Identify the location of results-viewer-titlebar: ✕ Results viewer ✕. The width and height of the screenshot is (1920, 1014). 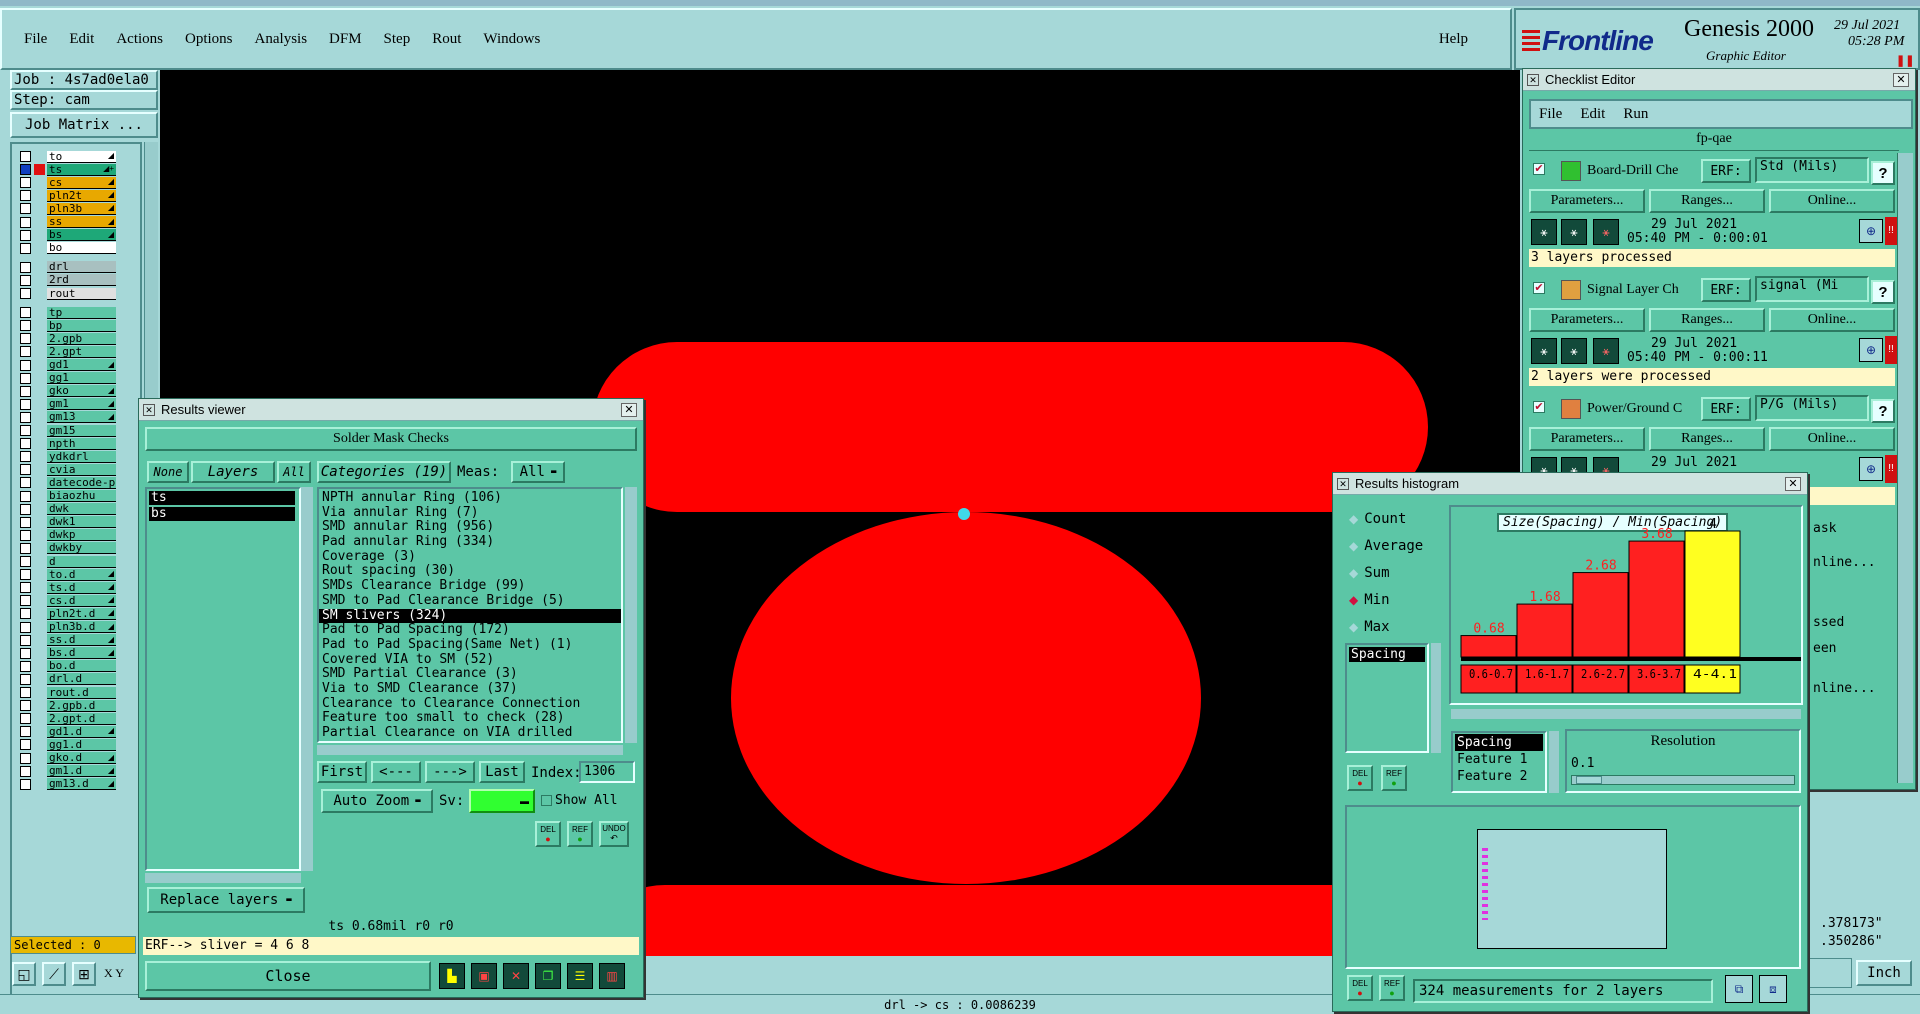
(391, 410).